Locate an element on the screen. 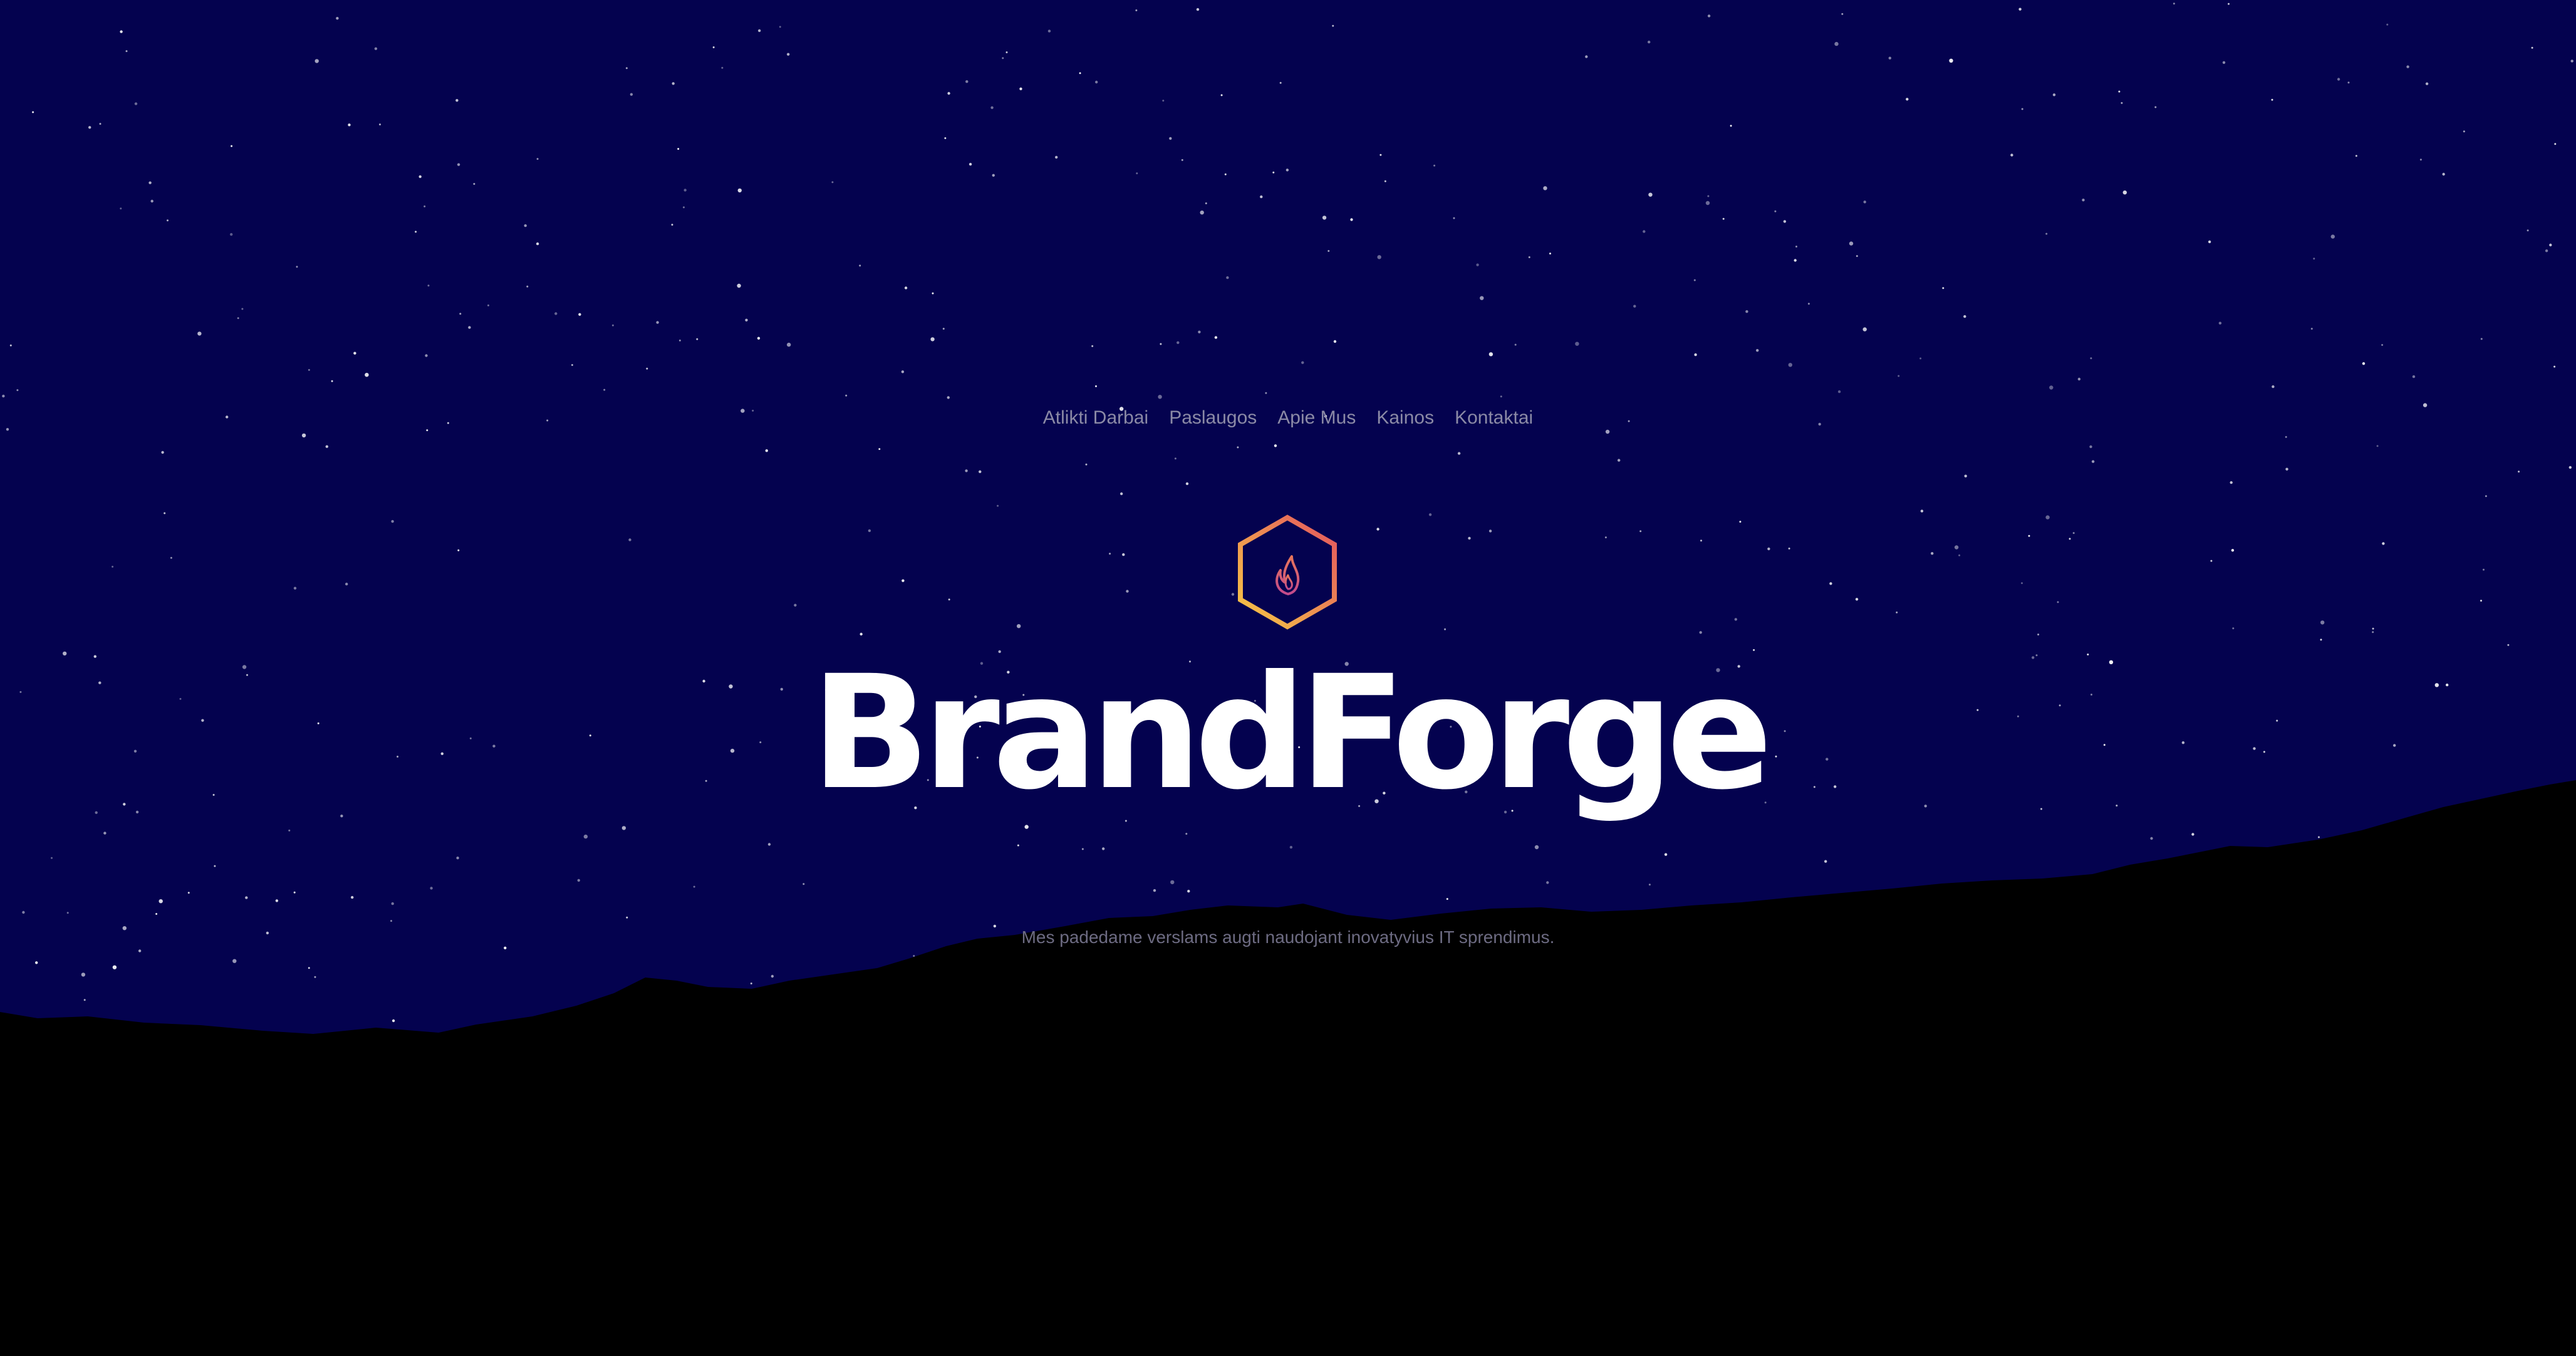 The image size is (2576, 1356). nav-item-kontaktai: Kontaktai is located at coordinates (1494, 418).